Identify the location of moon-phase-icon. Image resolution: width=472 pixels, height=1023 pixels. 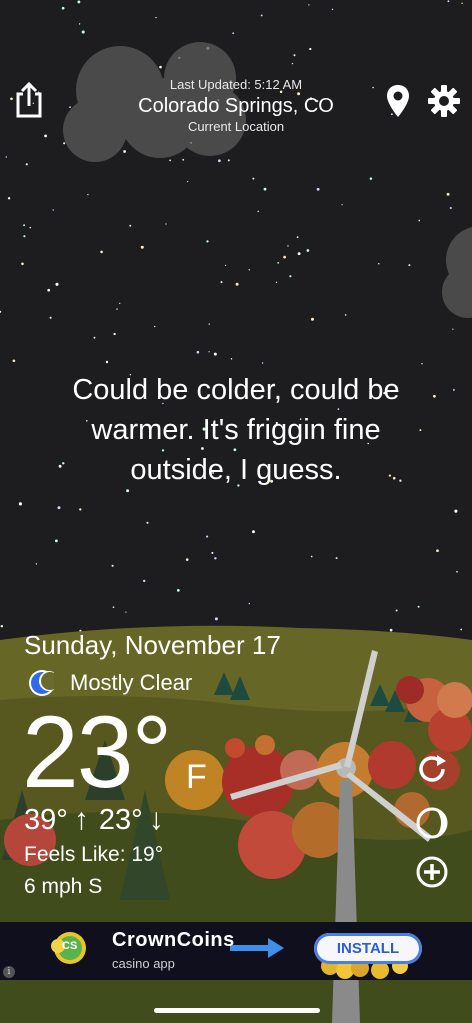
(432, 823).